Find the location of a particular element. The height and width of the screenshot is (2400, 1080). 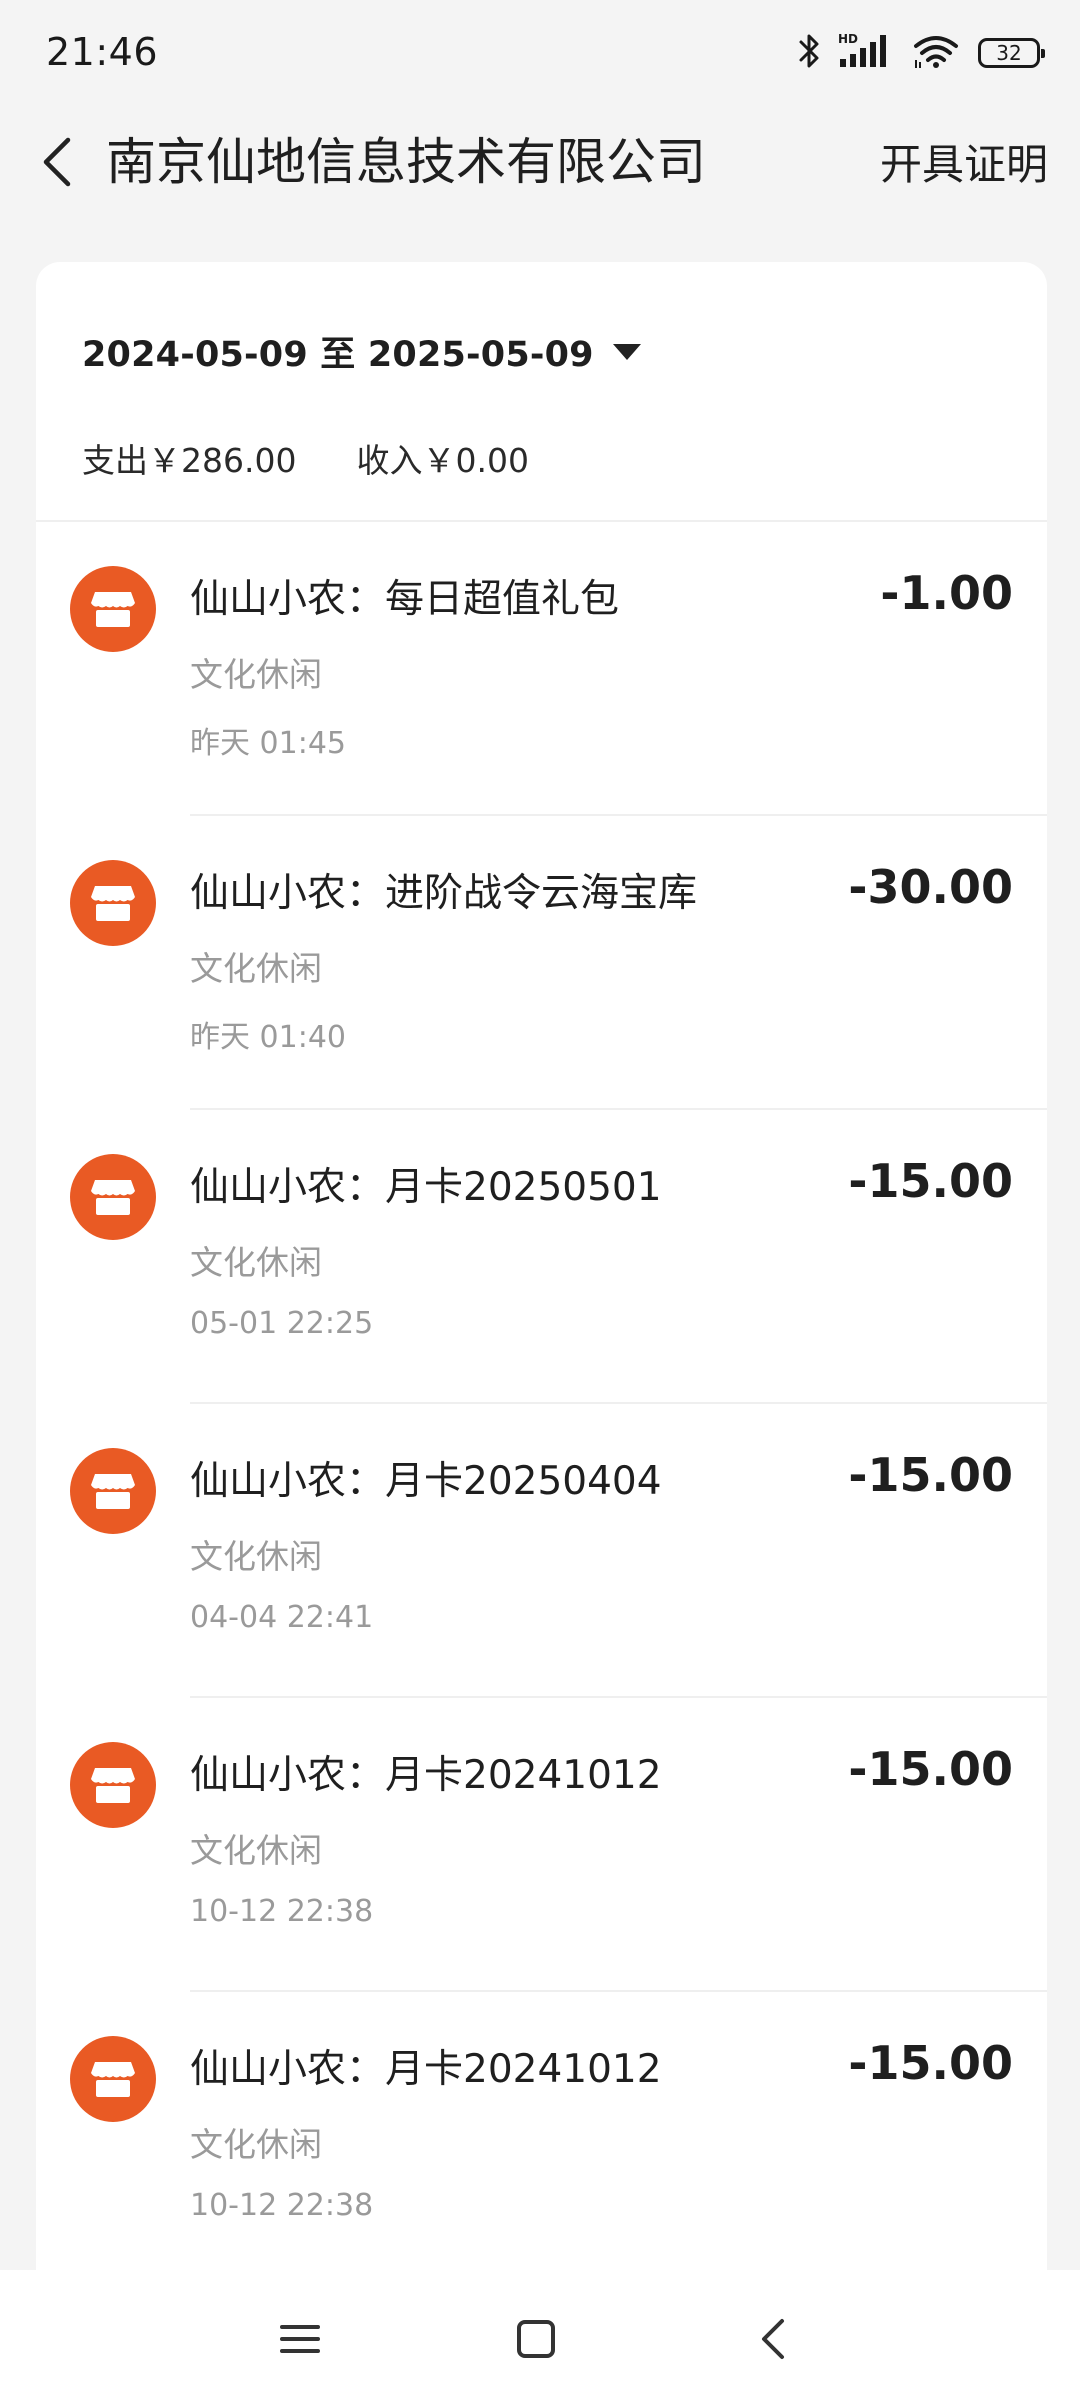

income-total: 收入￥0.00 is located at coordinates (442, 460).